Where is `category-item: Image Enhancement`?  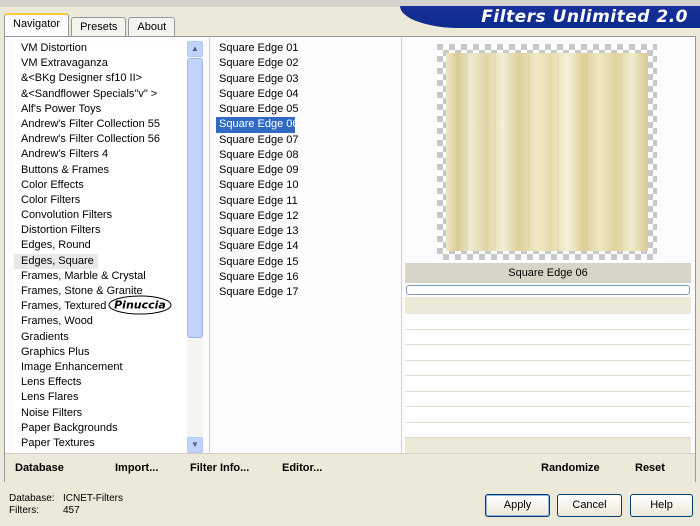
category-item: Image Enhancement is located at coordinates (107, 367).